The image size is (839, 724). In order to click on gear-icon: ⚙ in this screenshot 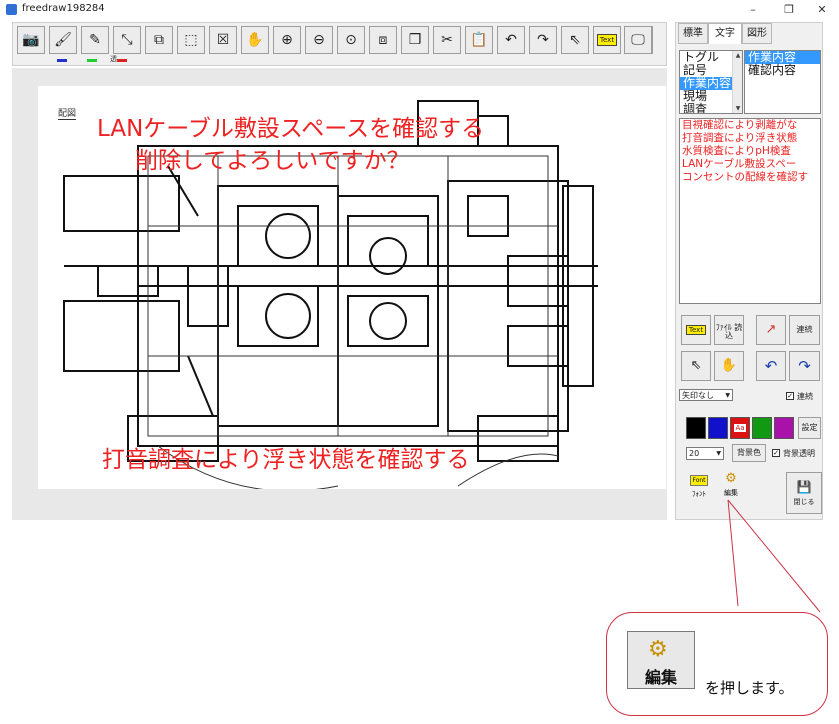, I will do `click(731, 478)`.